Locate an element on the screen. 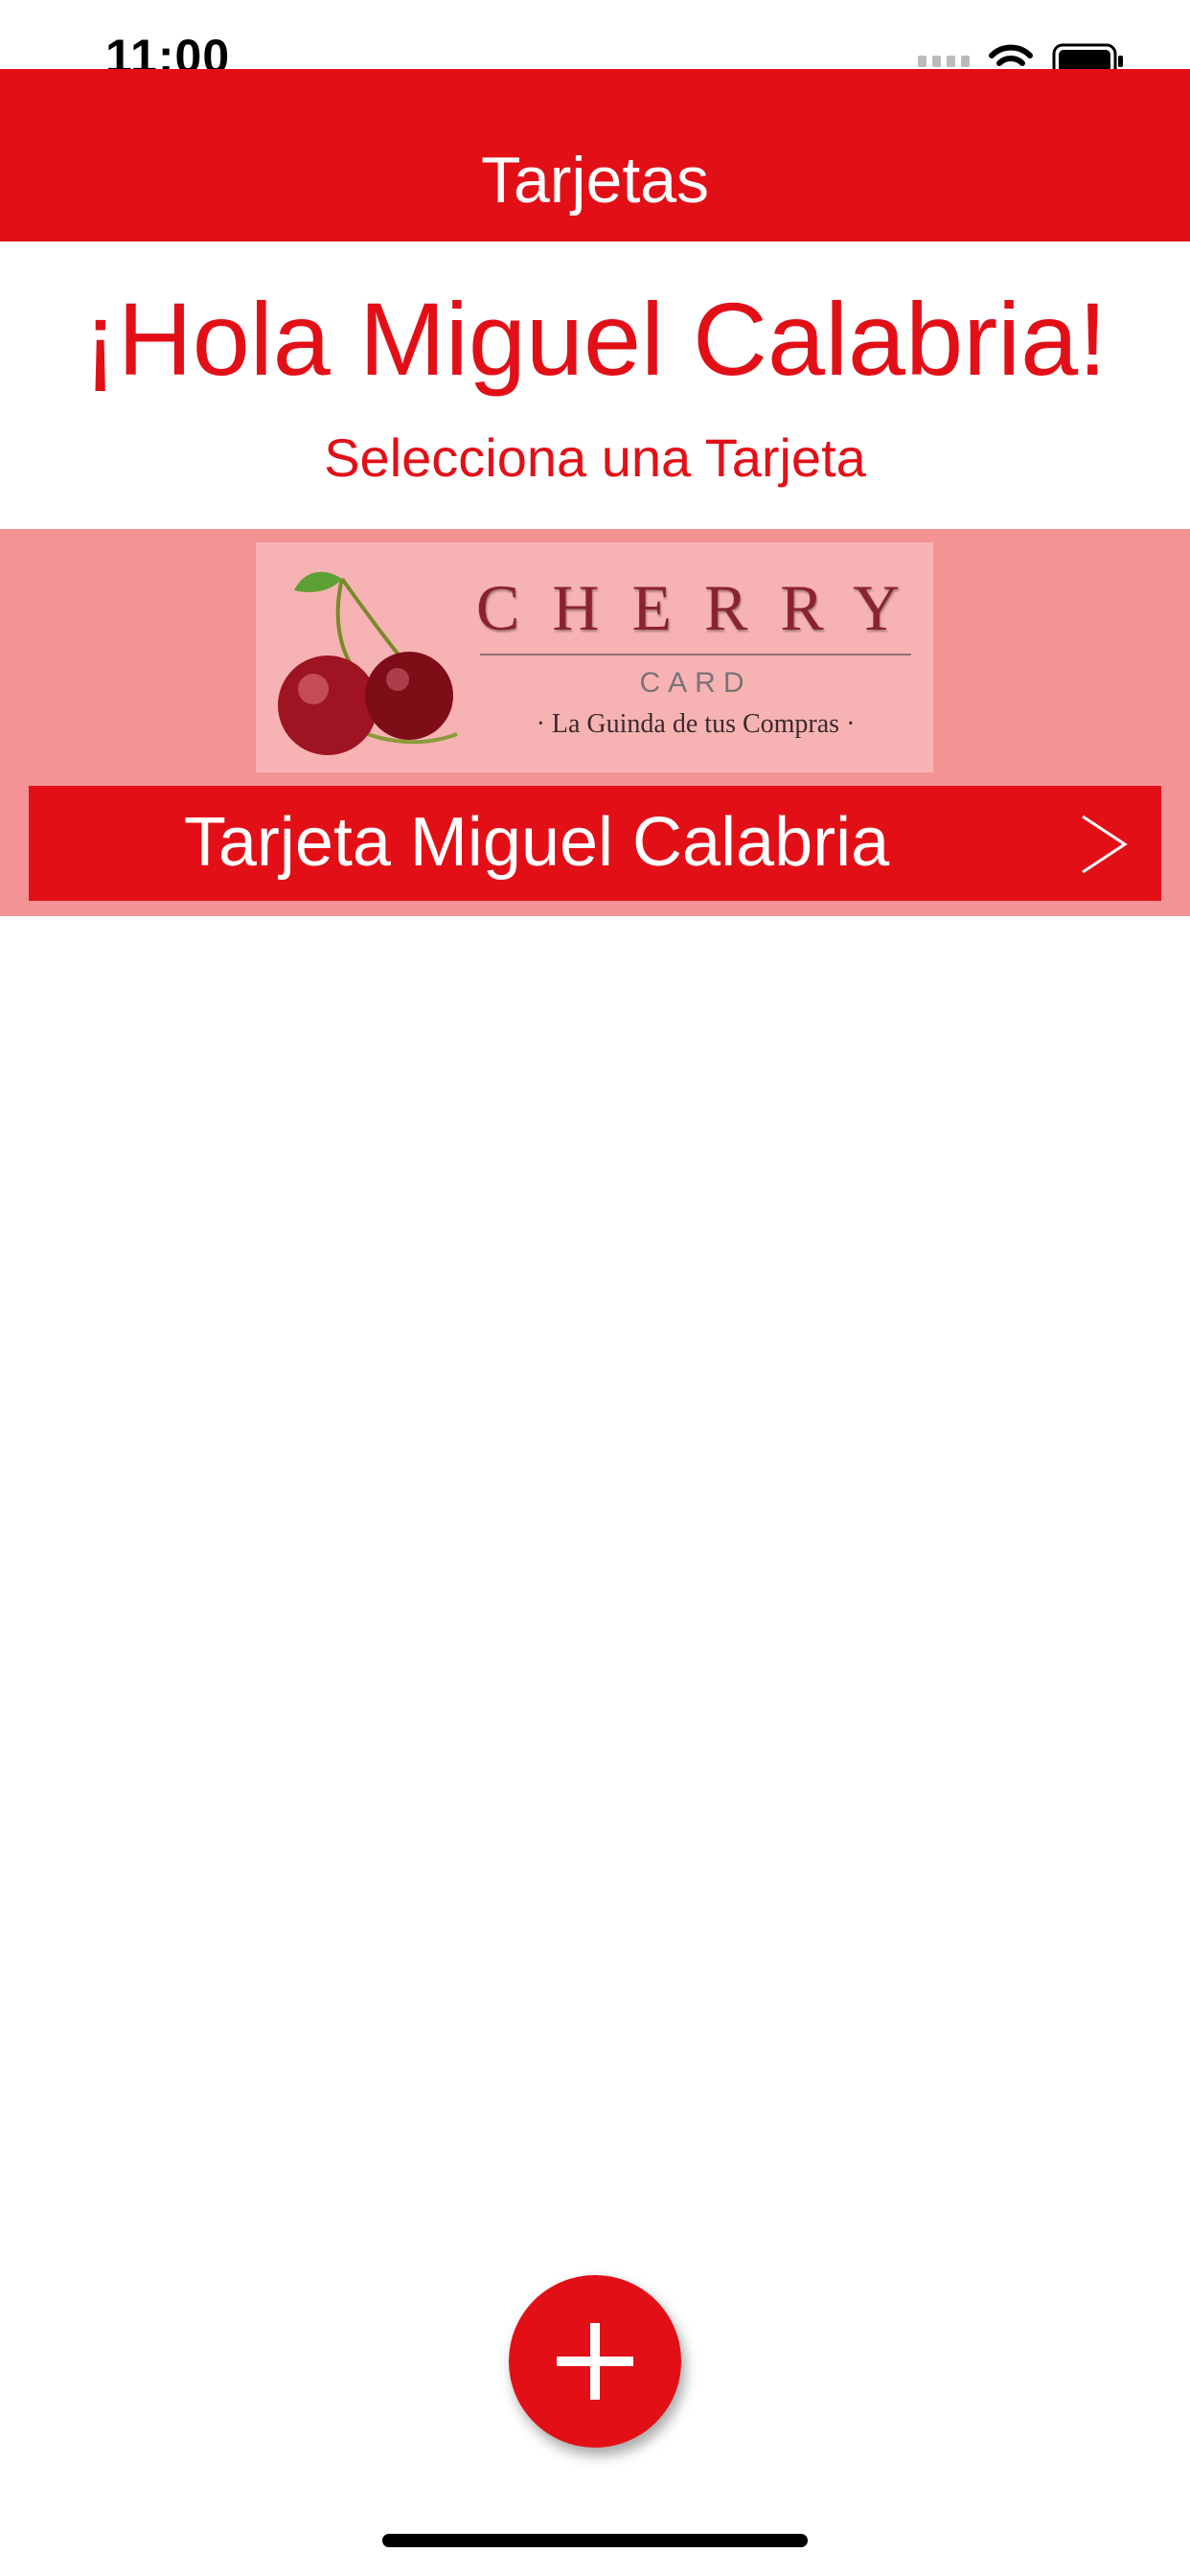  navigation-bar: Tarjetas is located at coordinates (595, 155).